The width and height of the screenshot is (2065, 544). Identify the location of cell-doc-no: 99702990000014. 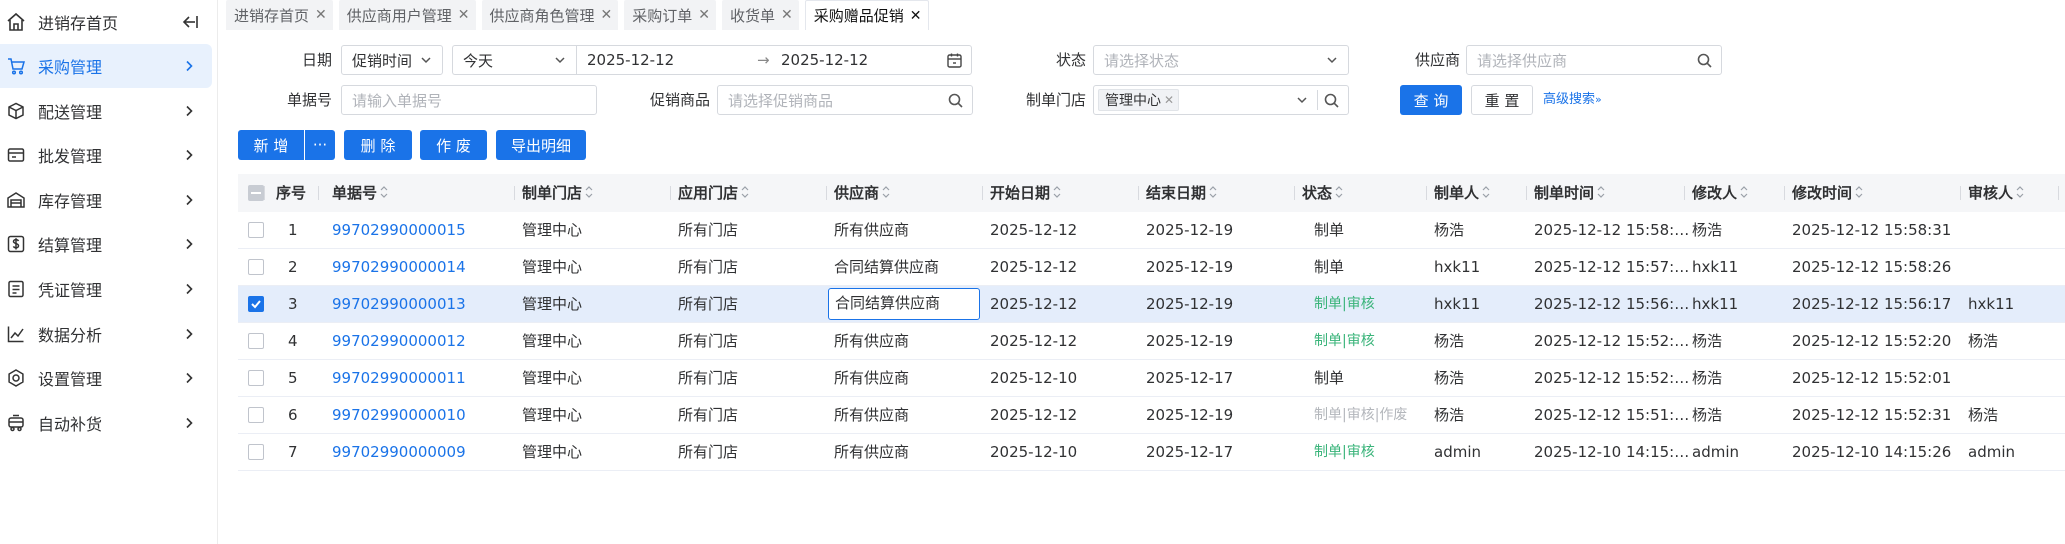
(399, 267).